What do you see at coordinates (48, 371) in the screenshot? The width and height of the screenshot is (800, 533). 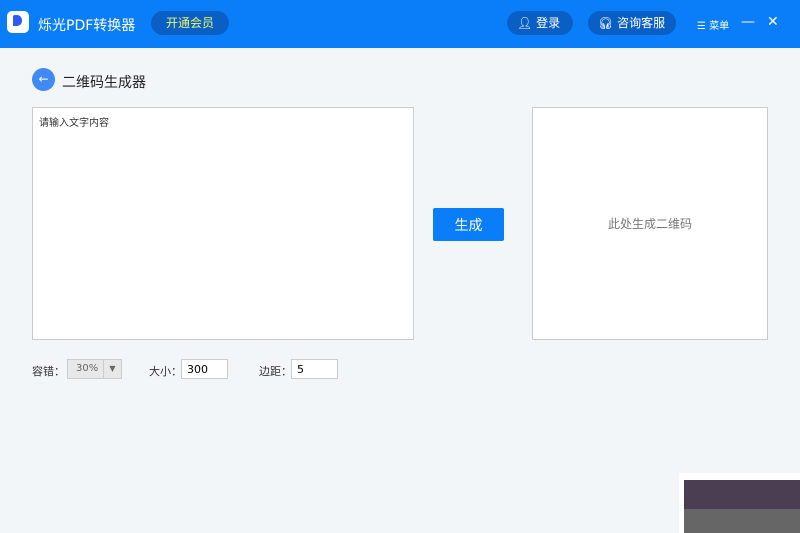 I see `tolerance-label: 容错：` at bounding box center [48, 371].